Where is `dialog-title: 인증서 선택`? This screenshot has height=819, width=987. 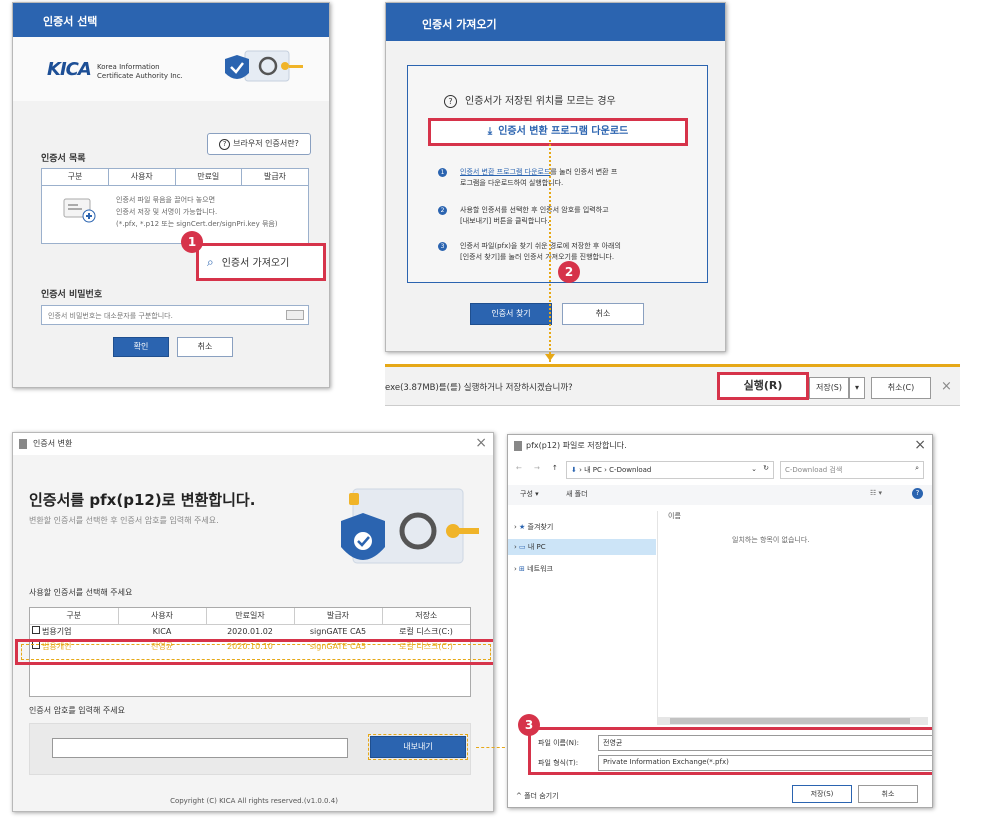
dialog-title: 인증서 선택 is located at coordinates (70, 21).